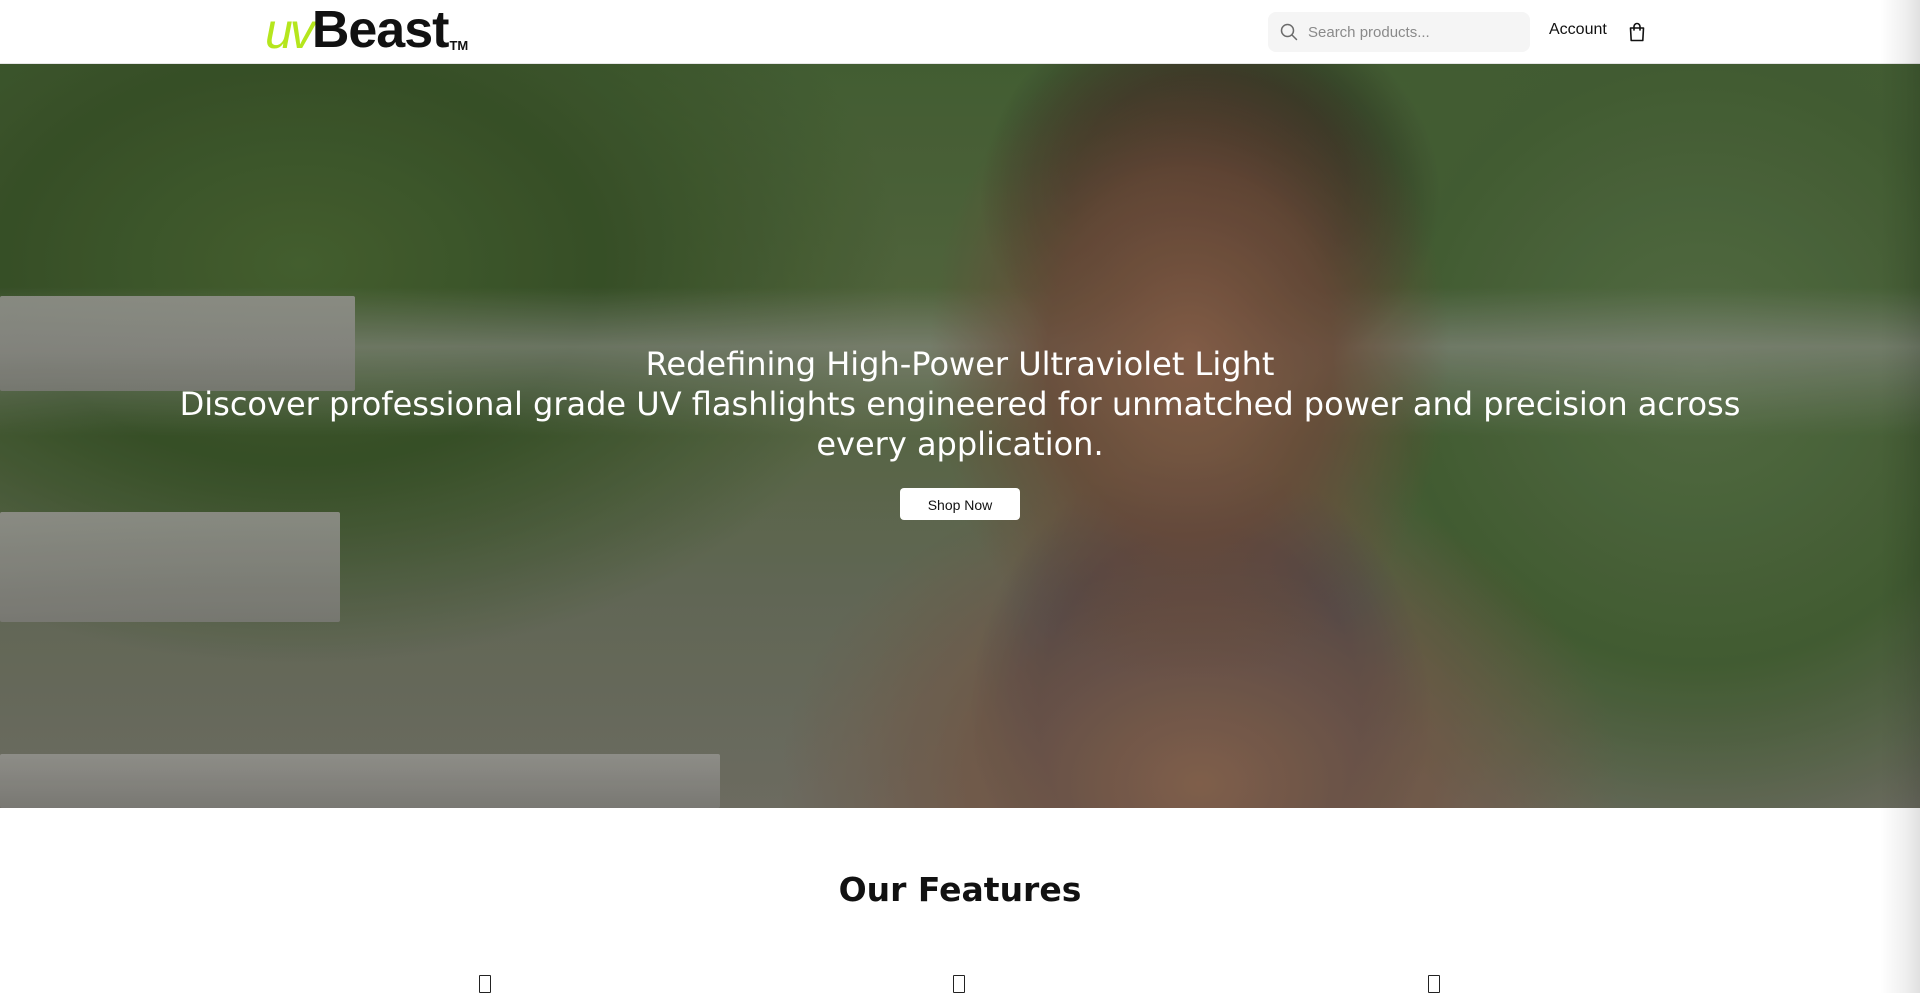 This screenshot has width=1920, height=993. I want to click on features-title: Our Features, so click(960, 889).